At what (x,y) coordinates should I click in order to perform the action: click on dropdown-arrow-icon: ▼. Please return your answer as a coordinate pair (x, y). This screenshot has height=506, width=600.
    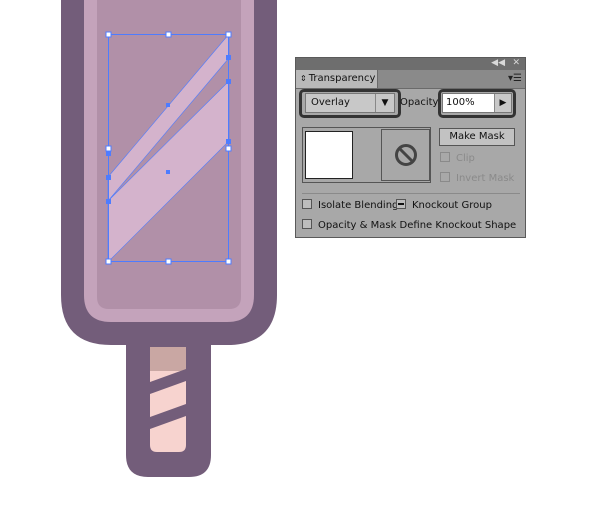
    Looking at the image, I should click on (384, 103).